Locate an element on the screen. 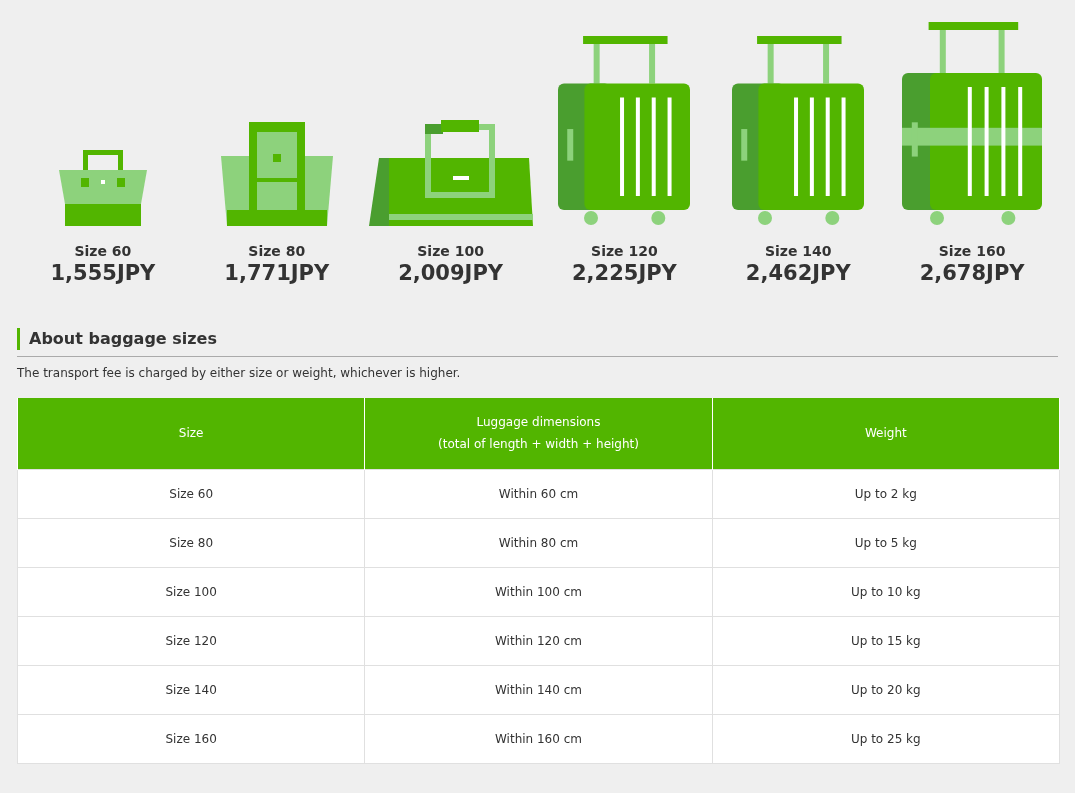 This screenshot has width=1075, height=793. table-cell: Within 160 cm is located at coordinates (538, 738).